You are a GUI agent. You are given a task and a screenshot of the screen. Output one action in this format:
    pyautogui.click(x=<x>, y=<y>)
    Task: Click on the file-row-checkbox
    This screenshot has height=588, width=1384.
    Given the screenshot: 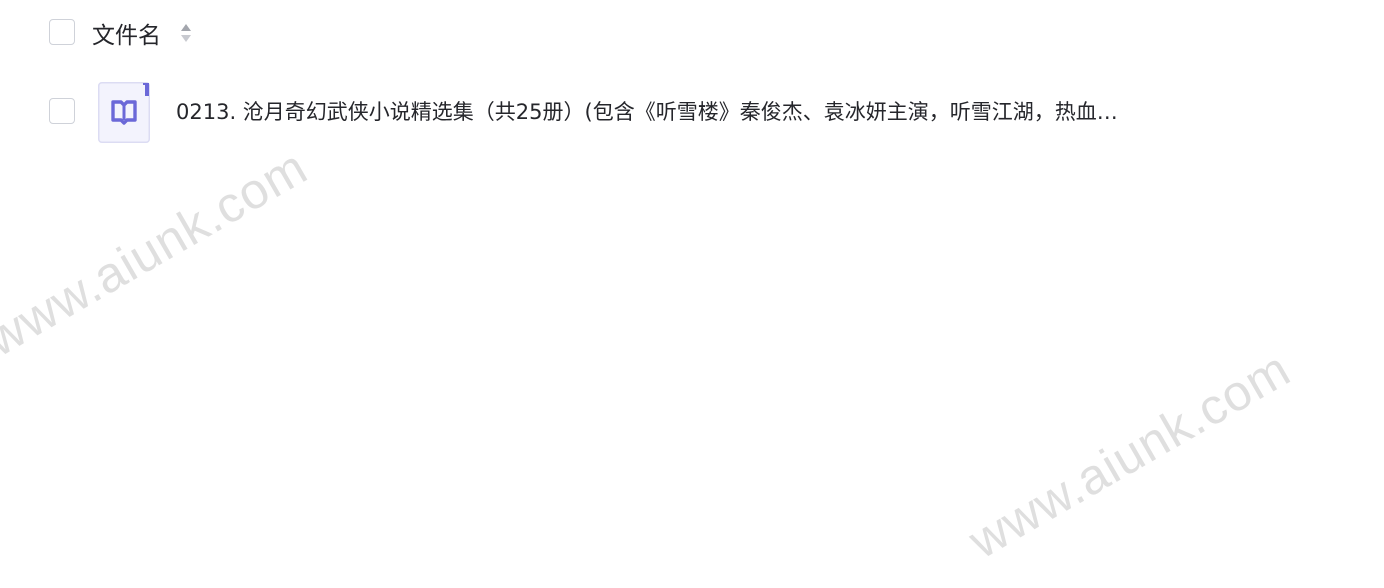 What is the action you would take?
    pyautogui.click(x=62, y=111)
    